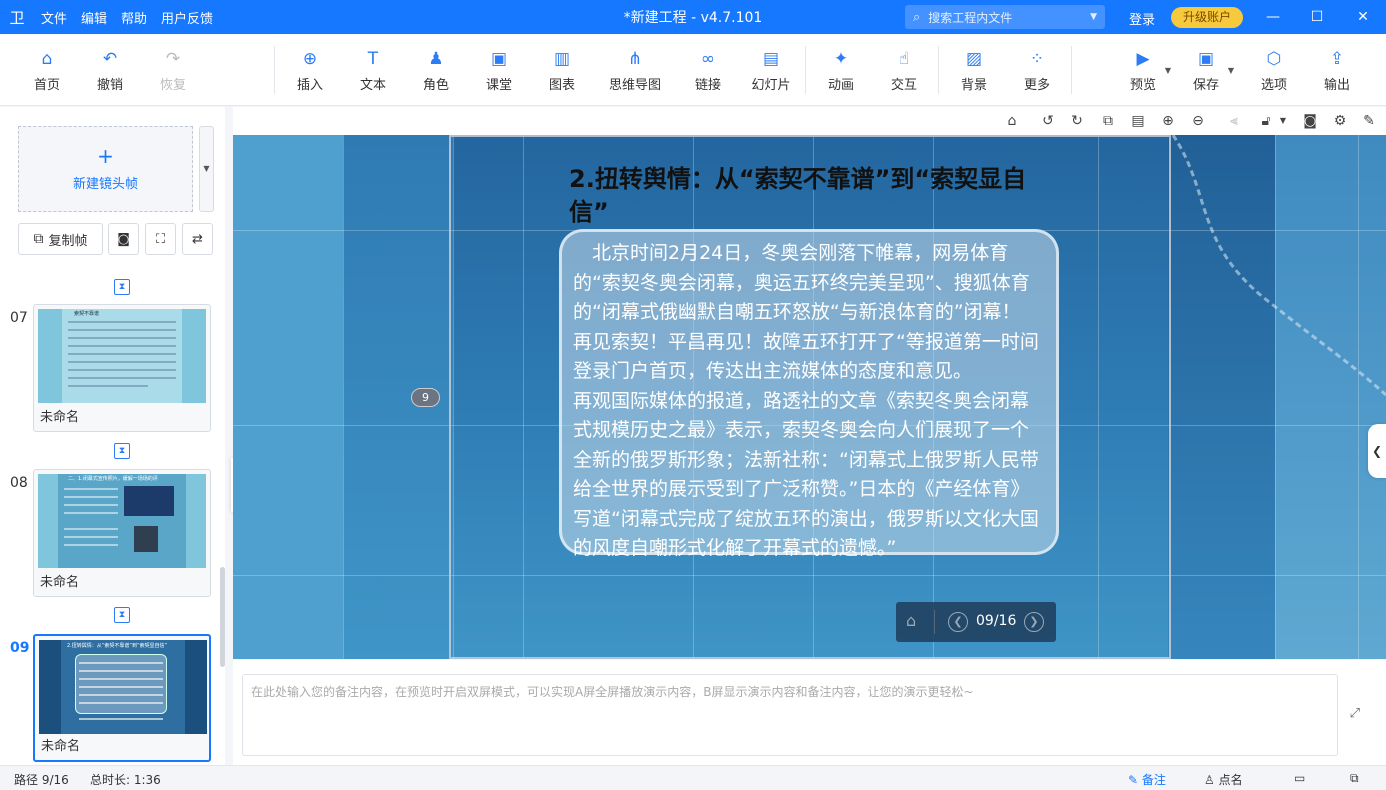 The width and height of the screenshot is (1386, 790). I want to click on next-frame-button: ❯, so click(1034, 622).